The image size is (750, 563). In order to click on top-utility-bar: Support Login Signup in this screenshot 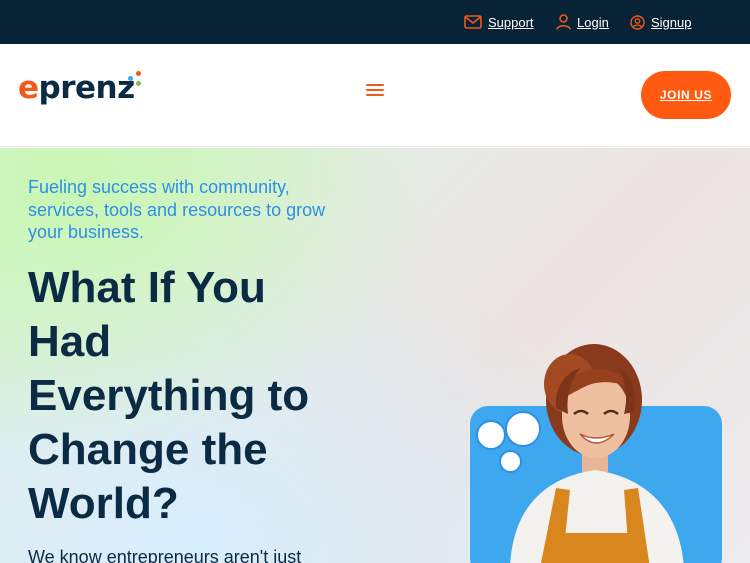, I will do `click(375, 22)`.